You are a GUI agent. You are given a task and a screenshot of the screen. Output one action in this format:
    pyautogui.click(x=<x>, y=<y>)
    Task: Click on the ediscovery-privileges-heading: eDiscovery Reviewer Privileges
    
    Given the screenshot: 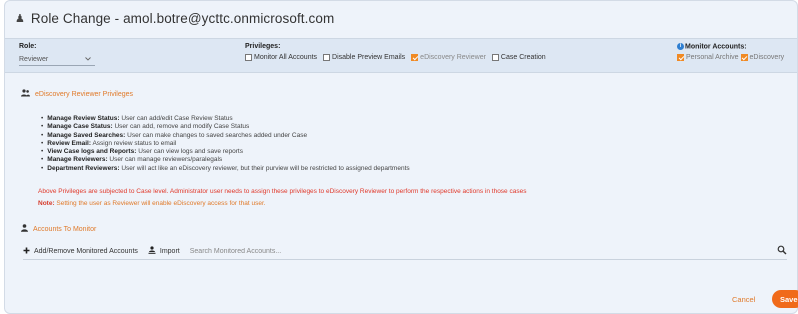 What is the action you would take?
    pyautogui.click(x=77, y=94)
    